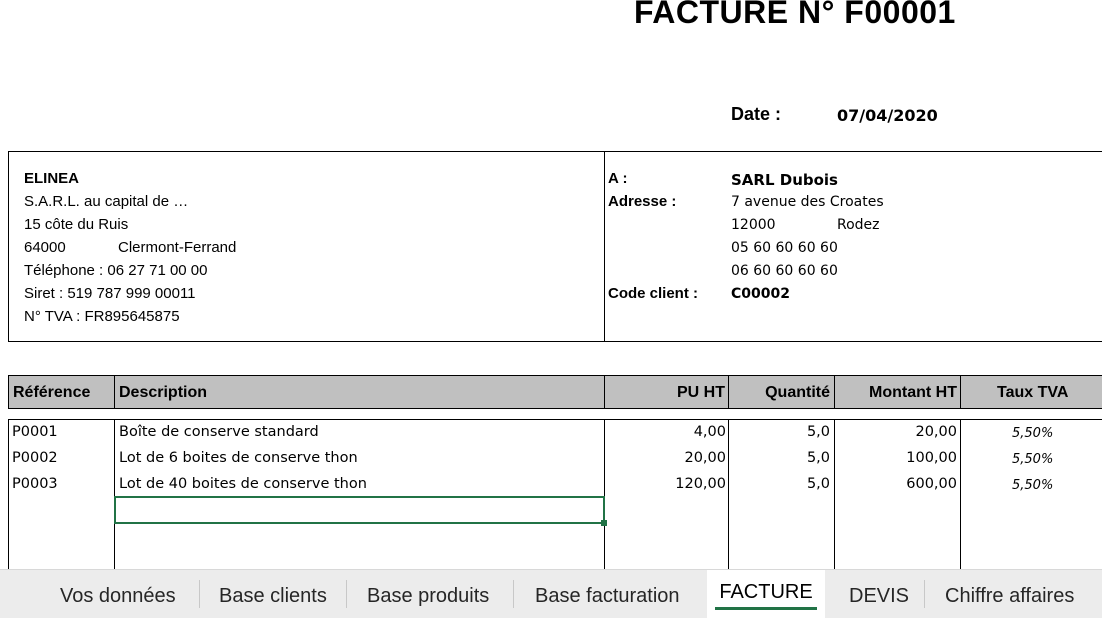 Image resolution: width=1102 pixels, height=622 pixels. I want to click on seller-siret: Siret : 519 787 999 00011, so click(110, 293).